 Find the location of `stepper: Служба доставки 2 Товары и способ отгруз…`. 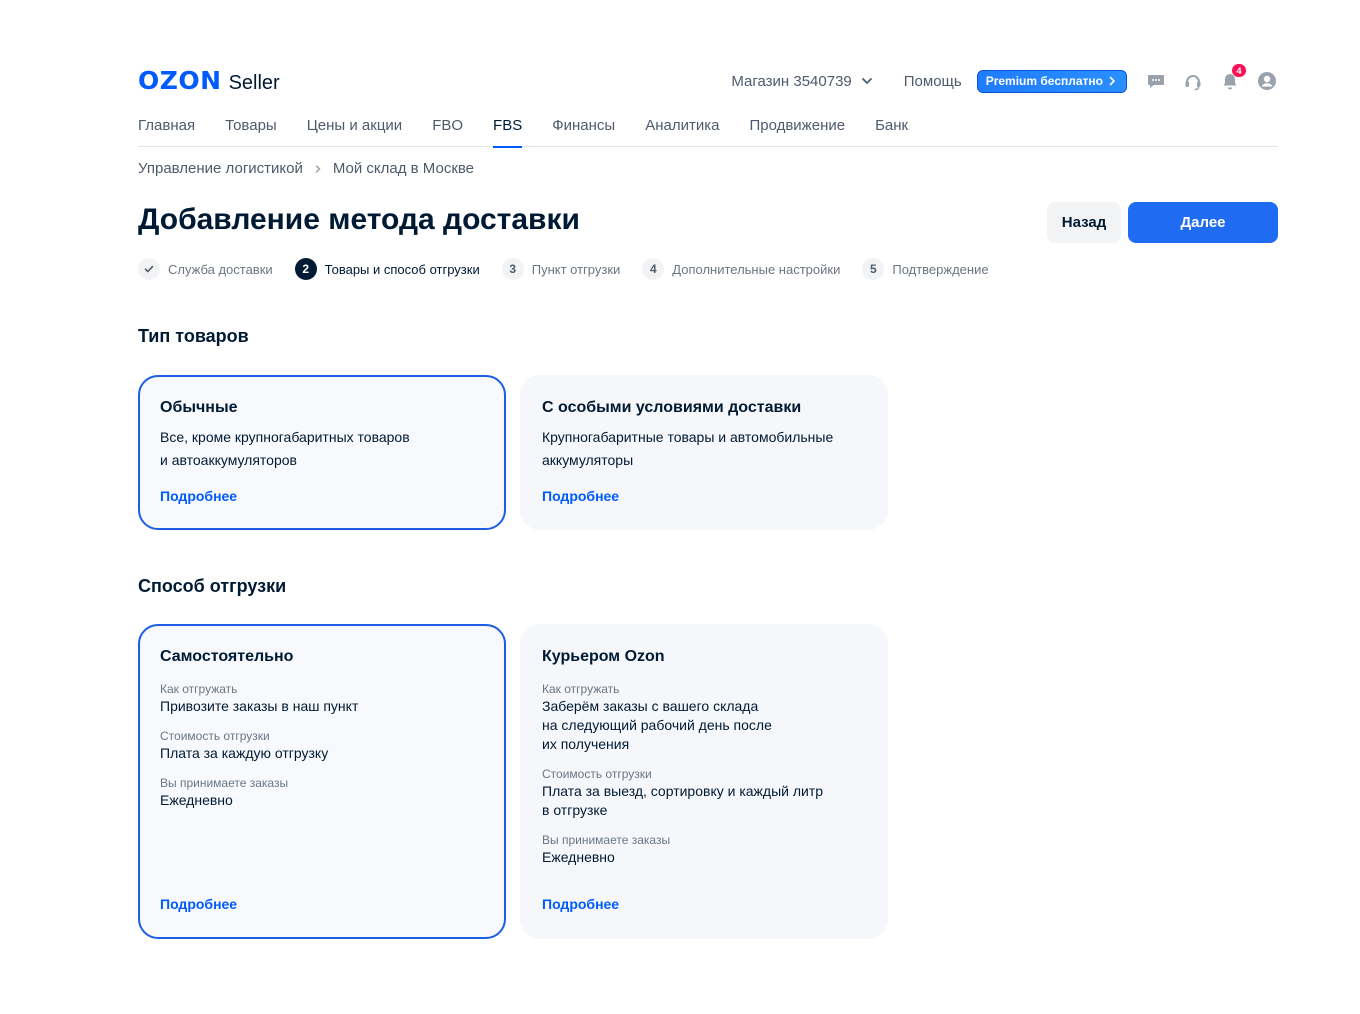

stepper: Служба доставки 2 Товары и способ отгруз… is located at coordinates (574, 269).